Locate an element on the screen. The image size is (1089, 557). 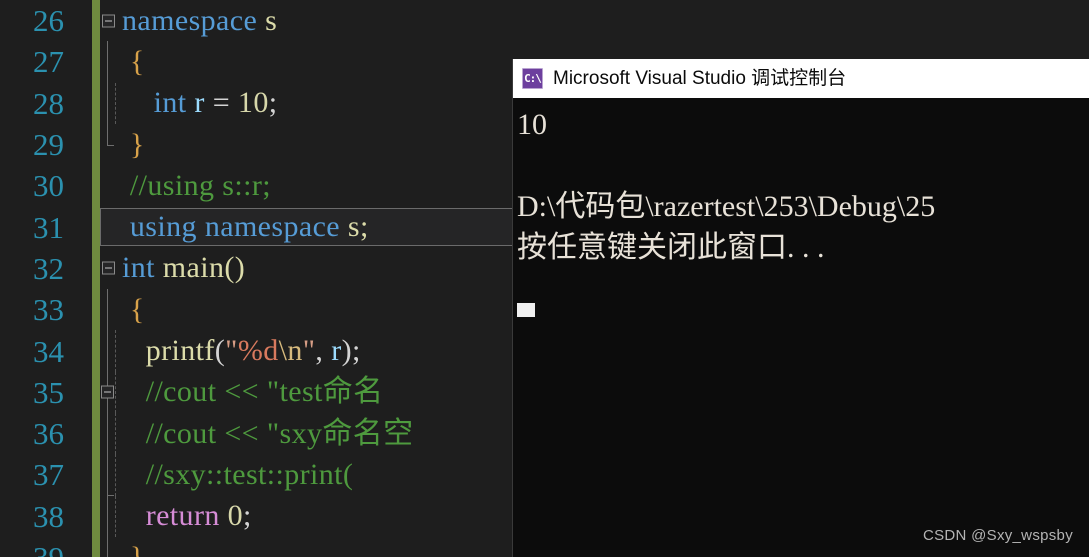
outline-elbow is located at coordinates (110, 145).